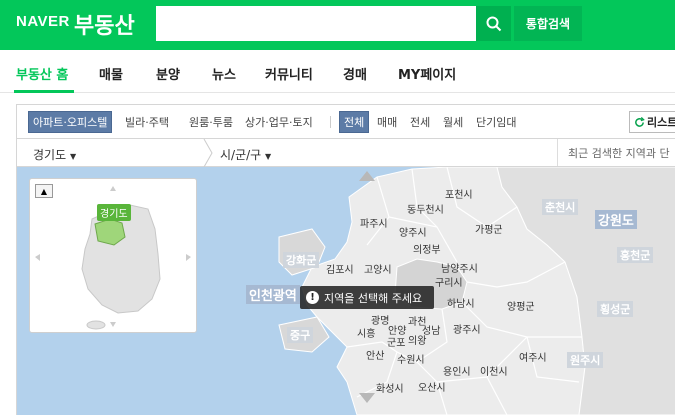 The height and width of the screenshot is (415, 675). Describe the element at coordinates (616, 219) in the screenshot. I see `region-label-gangwon: 강원도` at that location.